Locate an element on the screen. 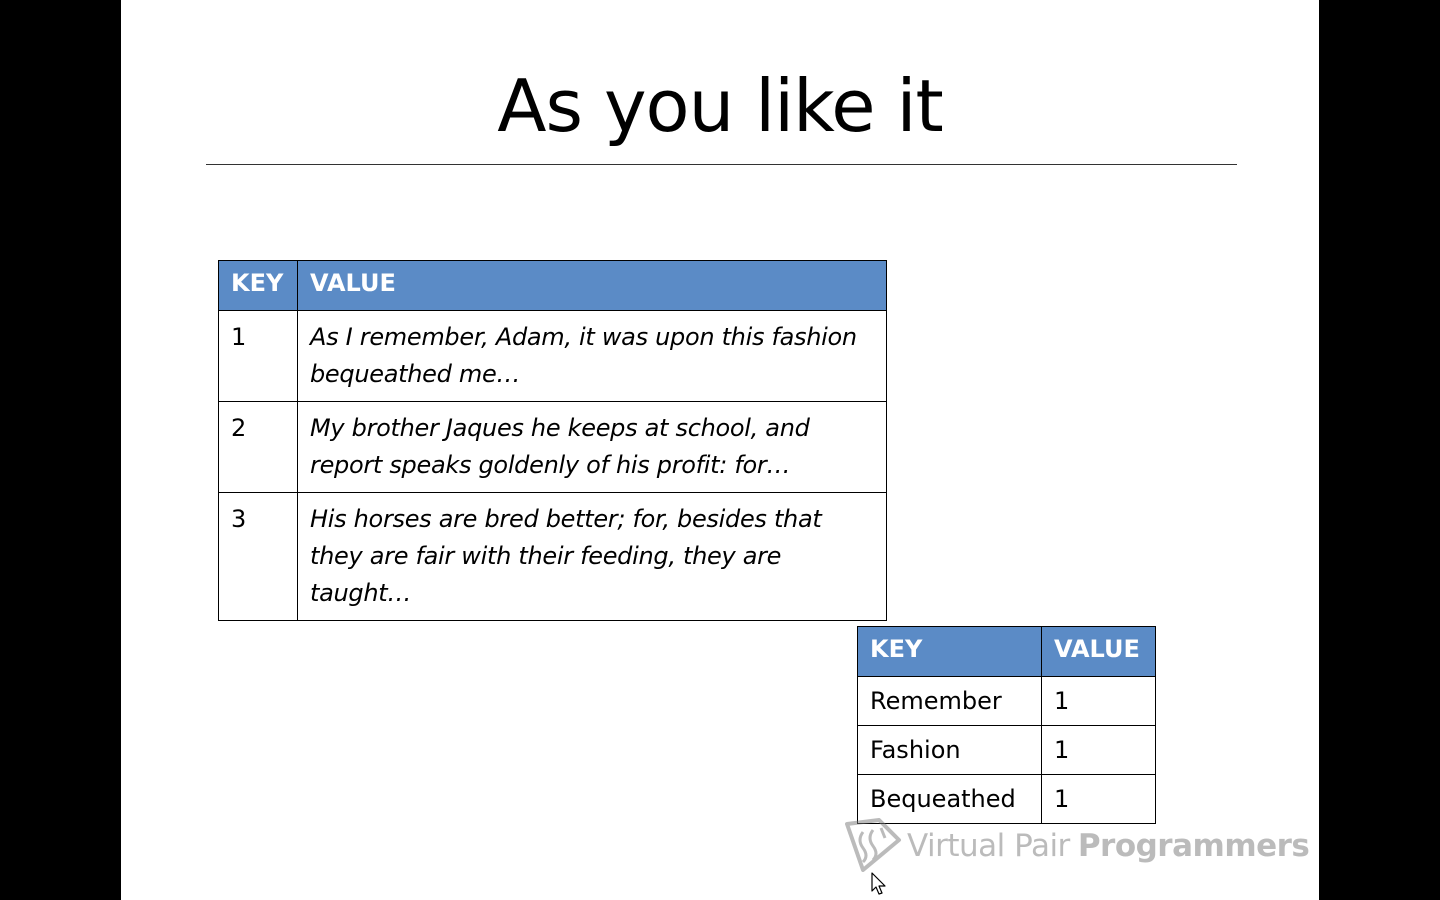 Image resolution: width=1440 pixels, height=900 pixels. key-cell: 1 is located at coordinates (258, 356).